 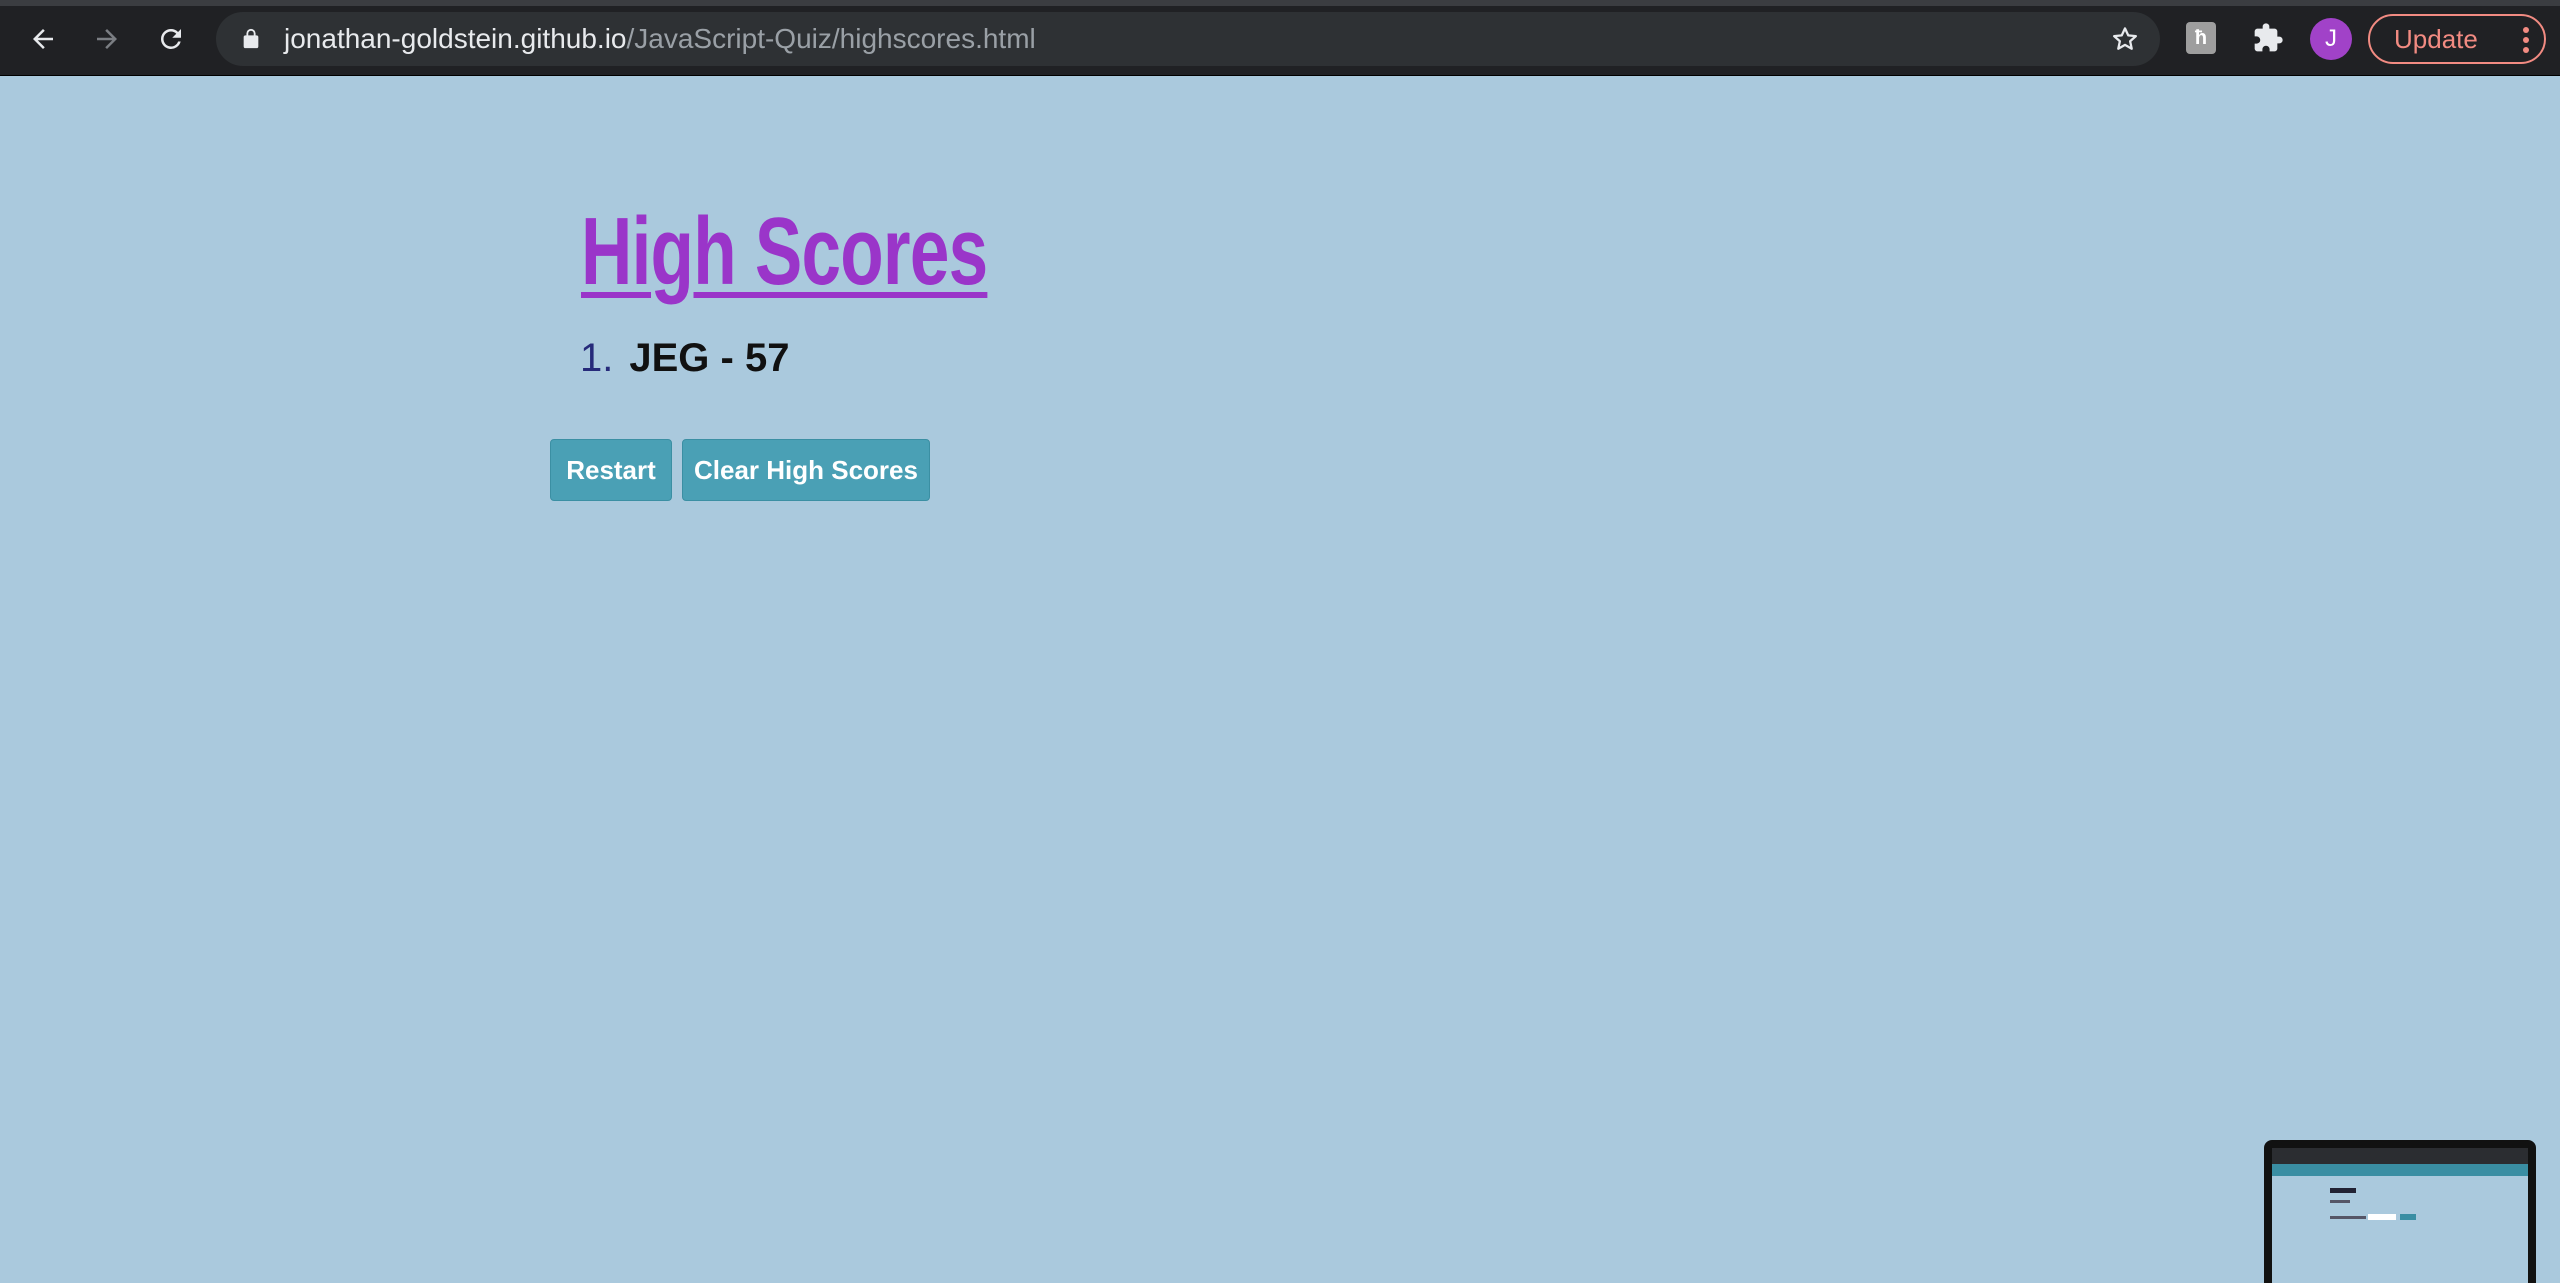 I want to click on back-arrow-icon, so click(x=43, y=39).